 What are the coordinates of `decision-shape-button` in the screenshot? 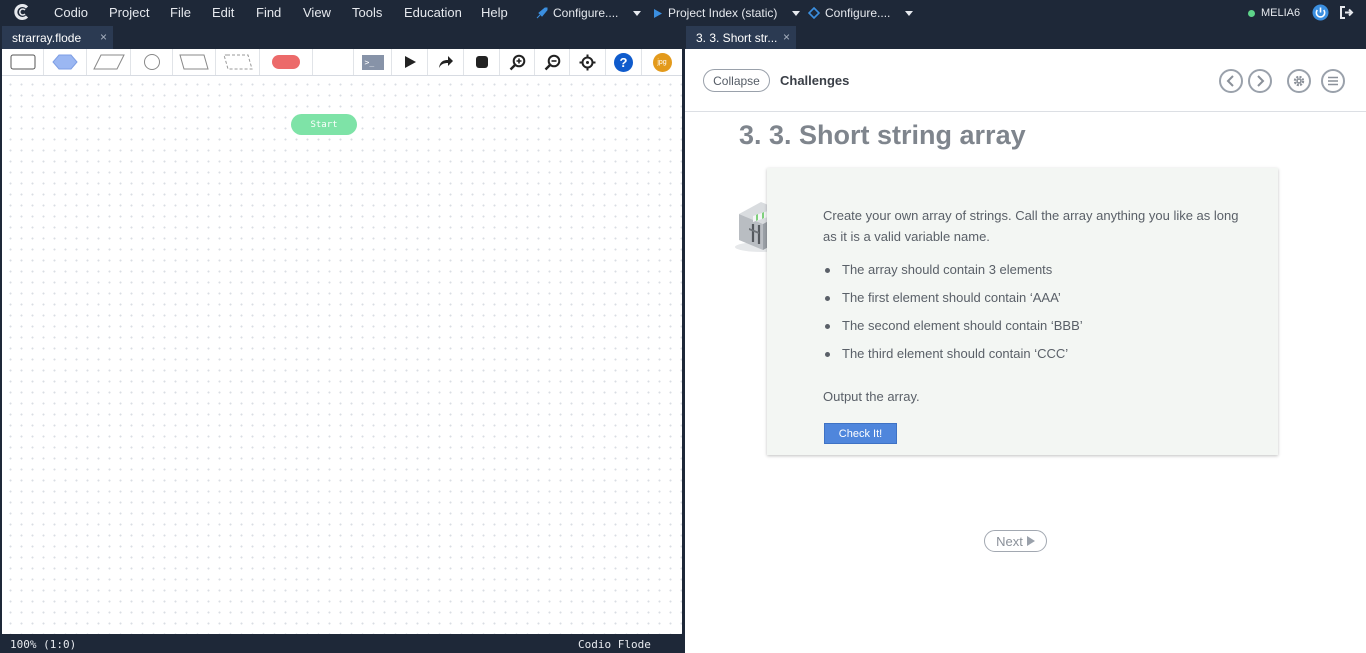 It's located at (65, 62).